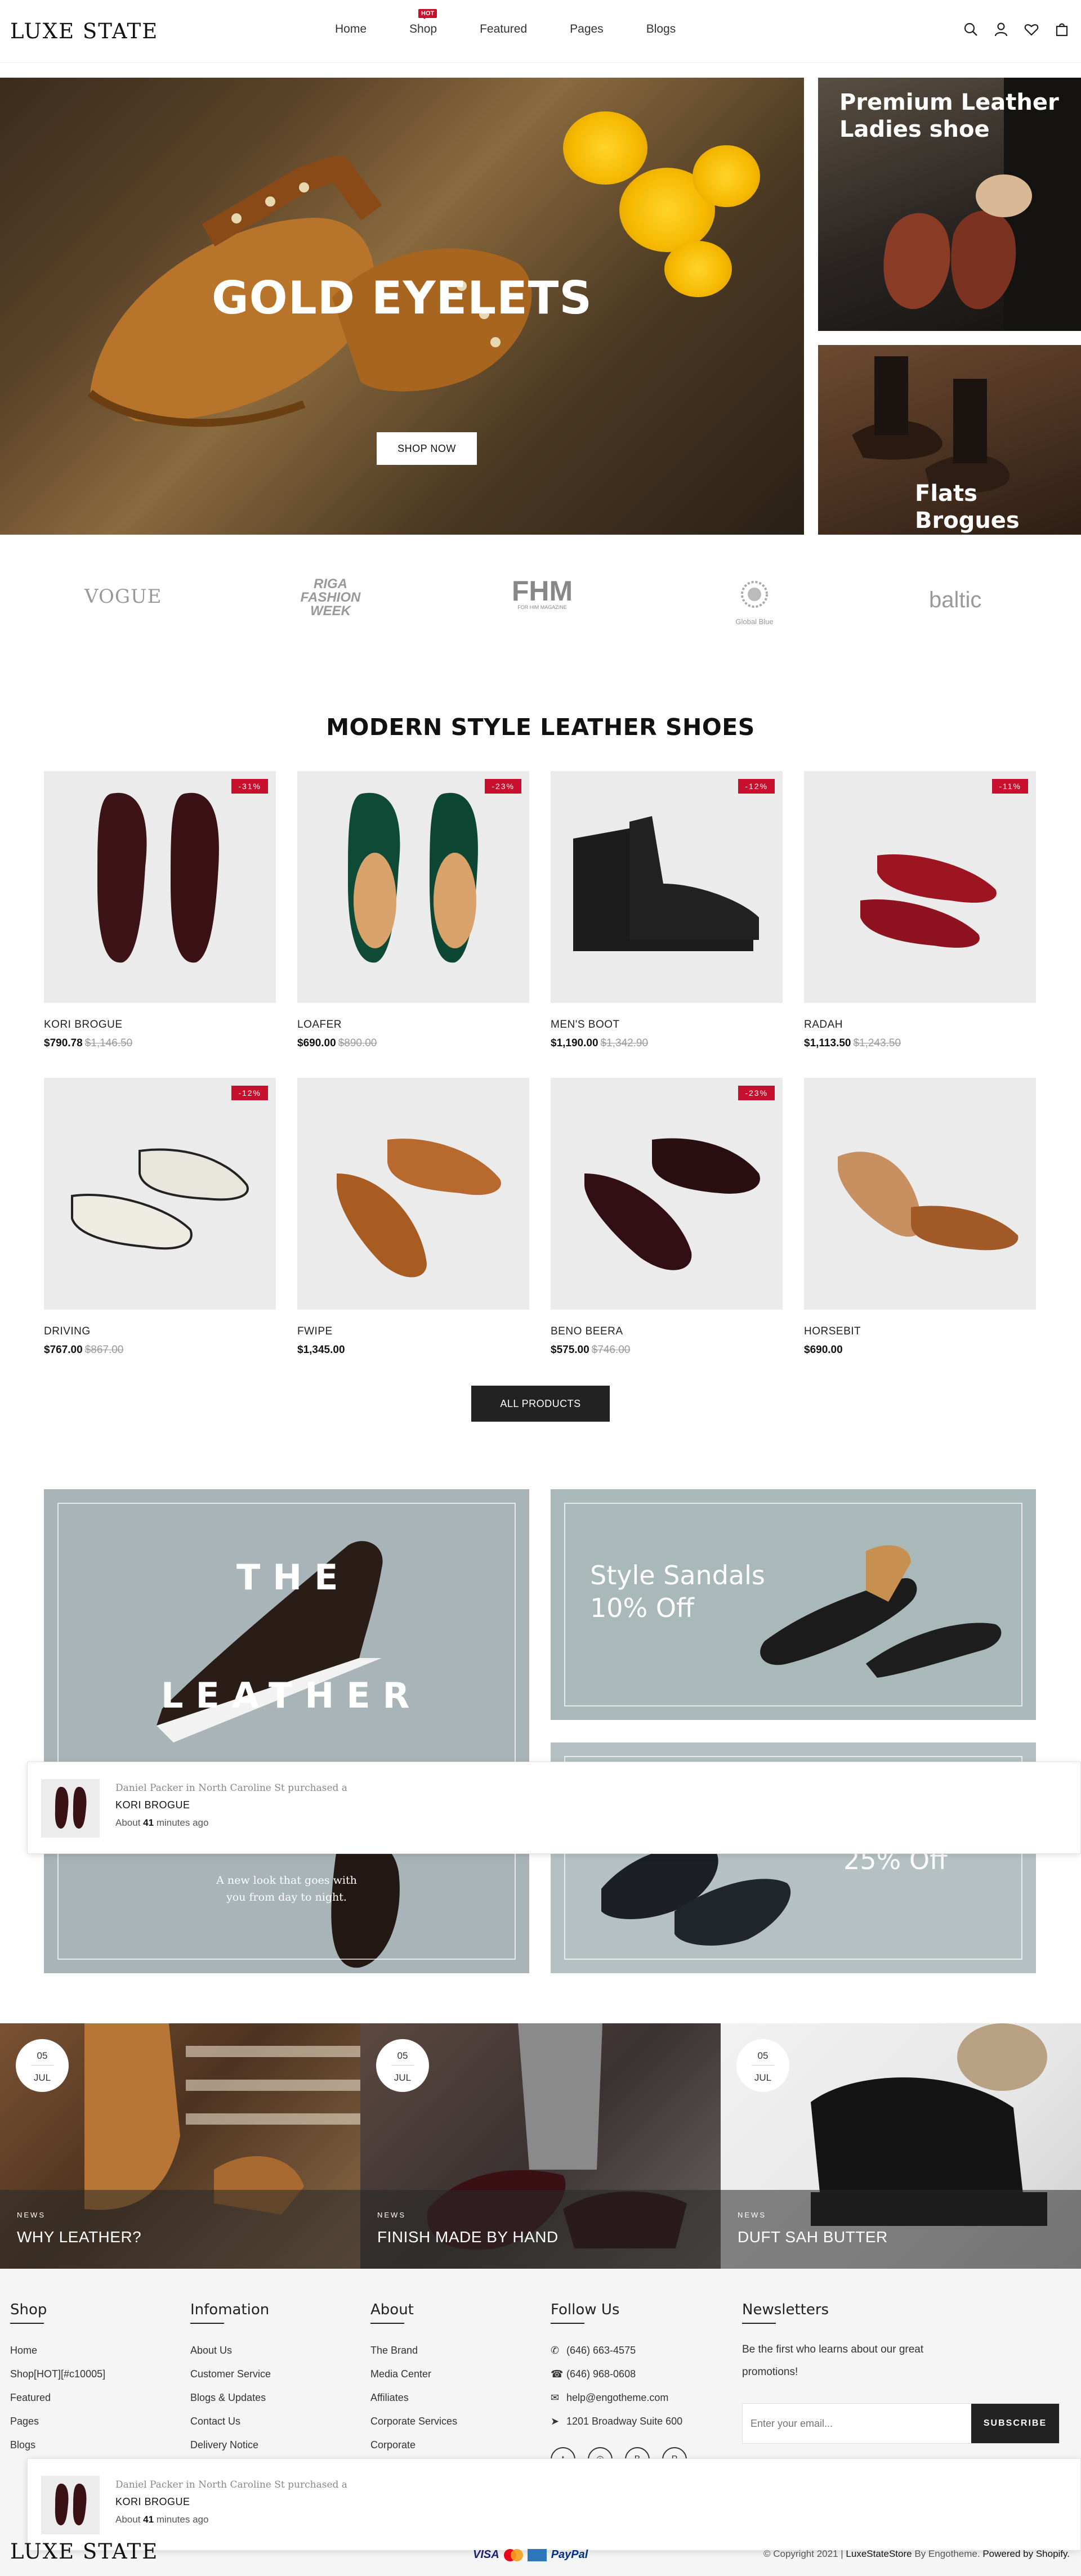 Image resolution: width=1081 pixels, height=2576 pixels. What do you see at coordinates (949, 116) in the screenshot?
I see `premium-leather-title: Premium Leather Ladies shoe` at bounding box center [949, 116].